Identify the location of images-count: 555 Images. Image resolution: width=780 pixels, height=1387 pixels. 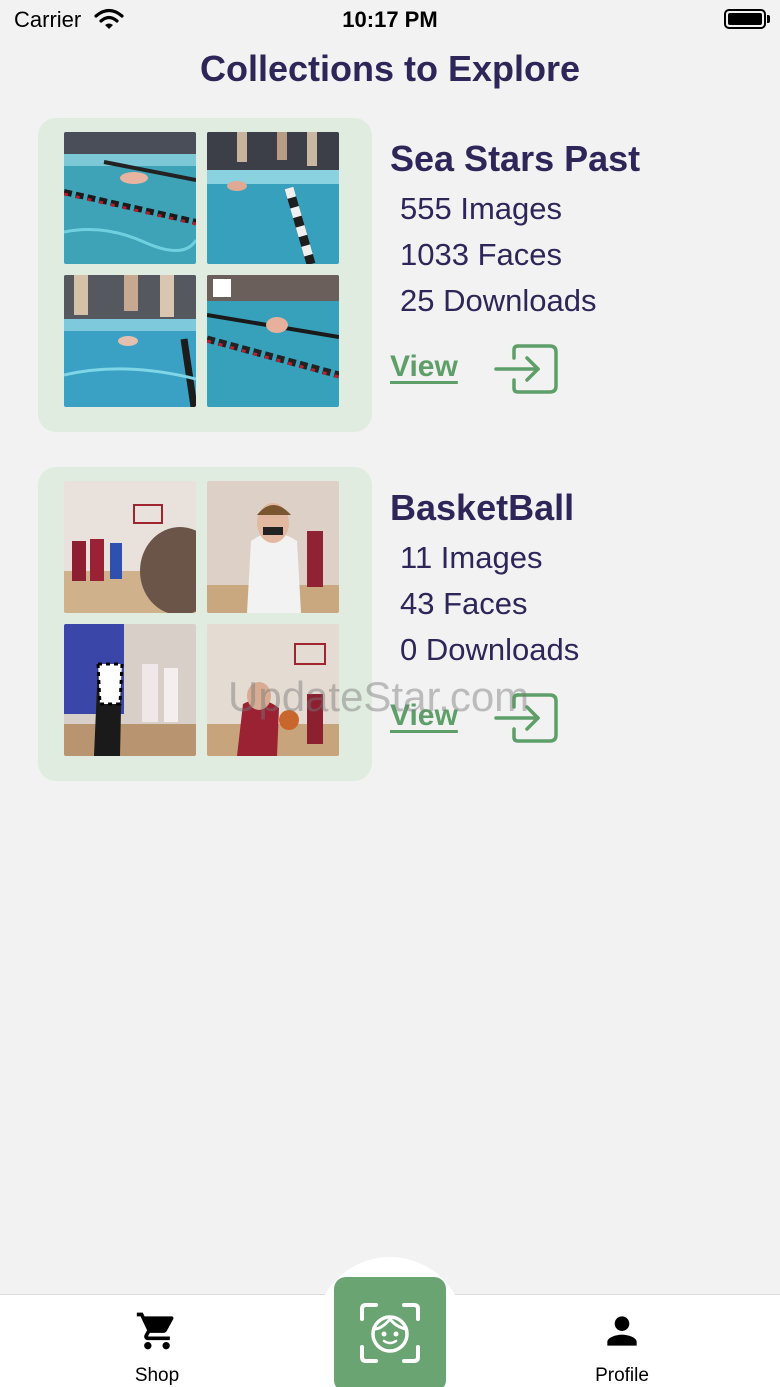
(481, 208).